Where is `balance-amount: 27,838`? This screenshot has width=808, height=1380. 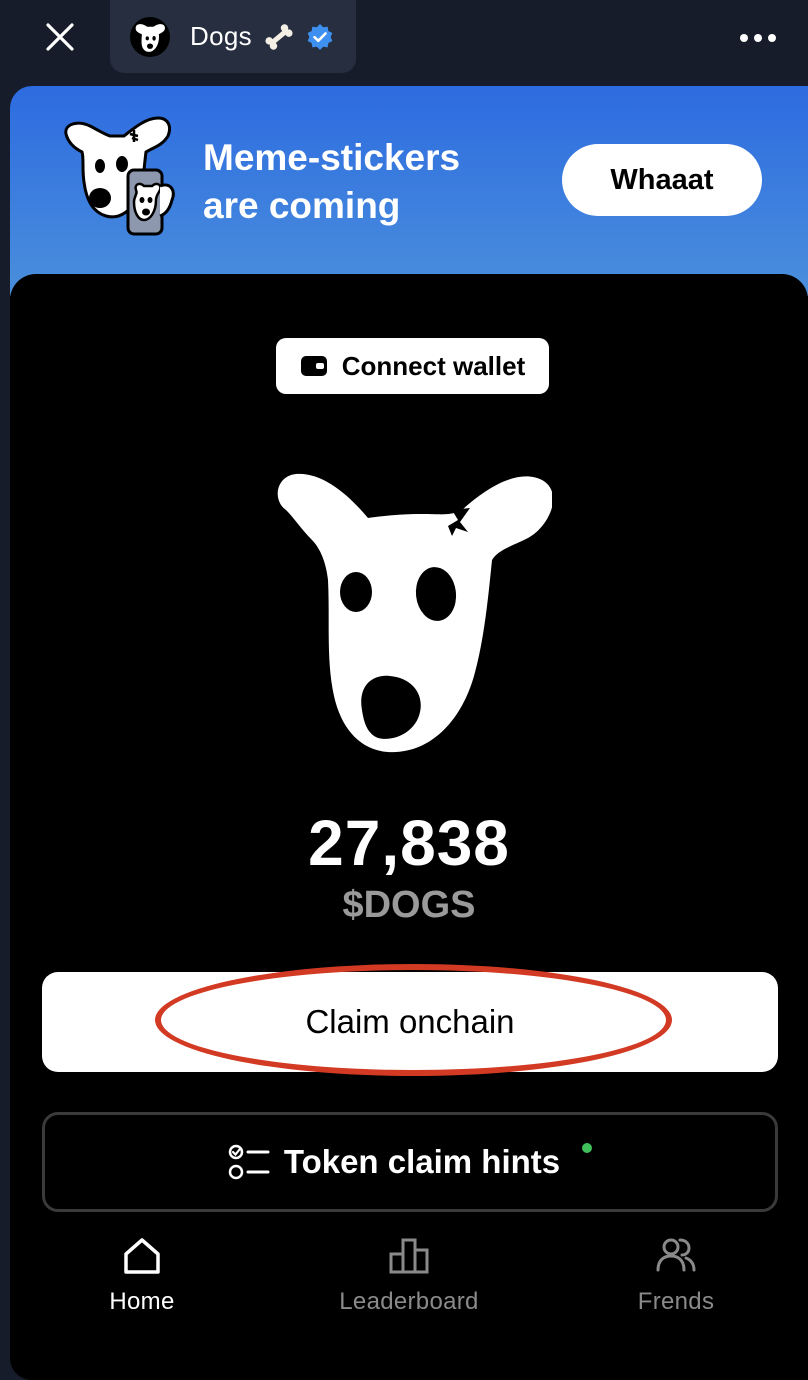 balance-amount: 27,838 is located at coordinates (409, 843).